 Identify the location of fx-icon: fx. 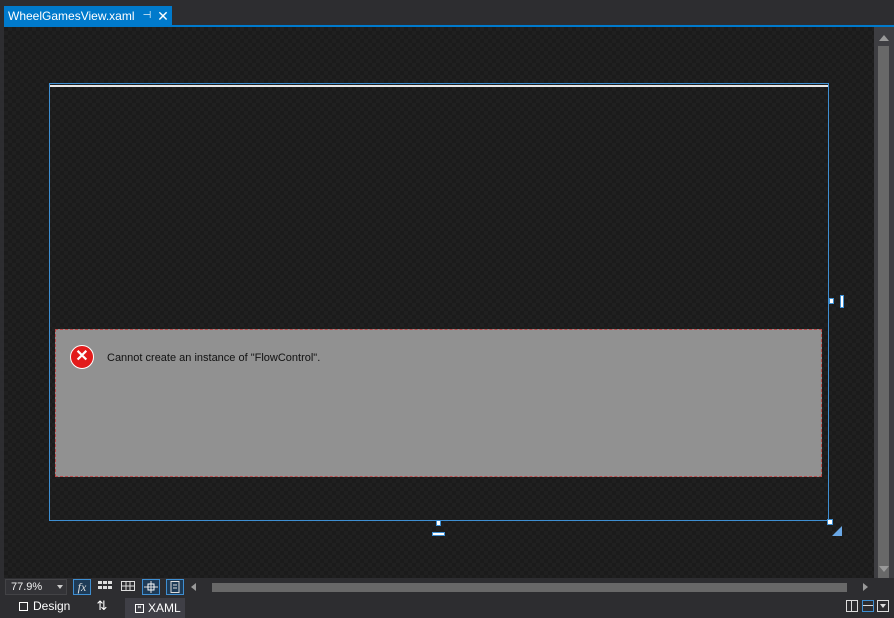
(82, 587).